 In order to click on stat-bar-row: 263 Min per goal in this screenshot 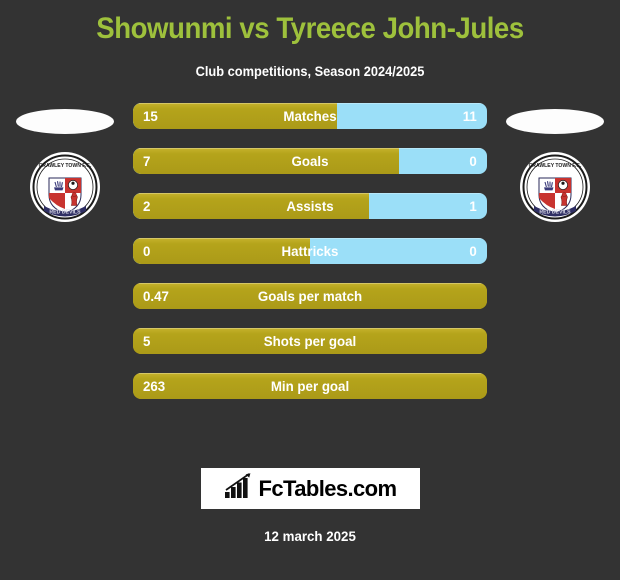, I will do `click(310, 386)`.